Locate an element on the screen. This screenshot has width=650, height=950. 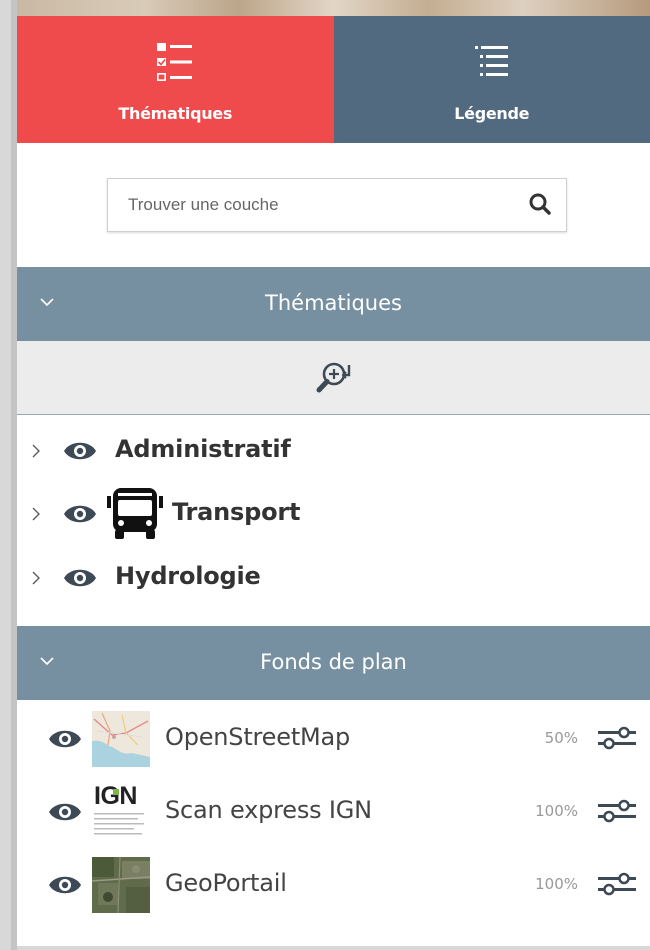
ign-logo-accent is located at coordinates (116, 792).